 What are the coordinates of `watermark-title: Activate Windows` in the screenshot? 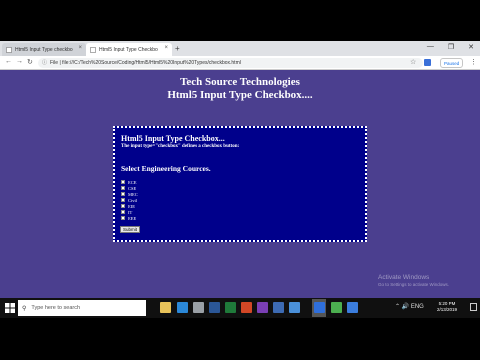 It's located at (404, 277).